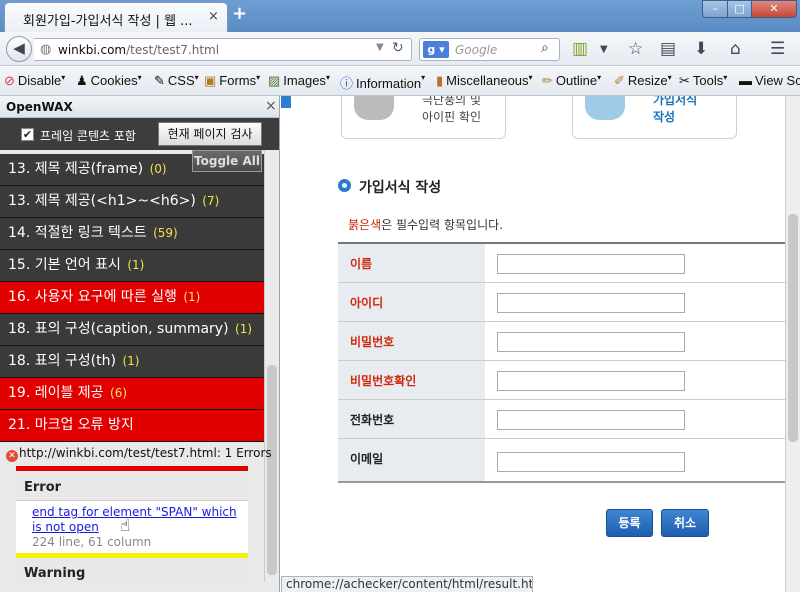  I want to click on top-nav-strip, so click(286, 102).